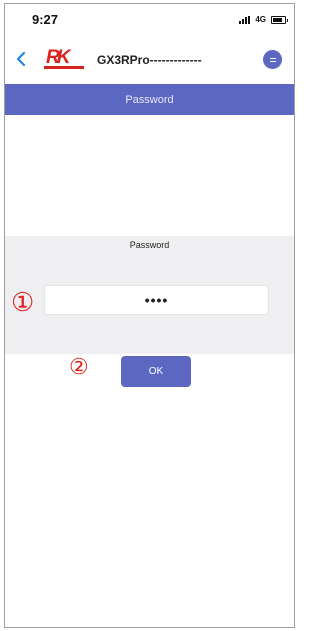  I want to click on password-input: ••••, so click(156, 300).